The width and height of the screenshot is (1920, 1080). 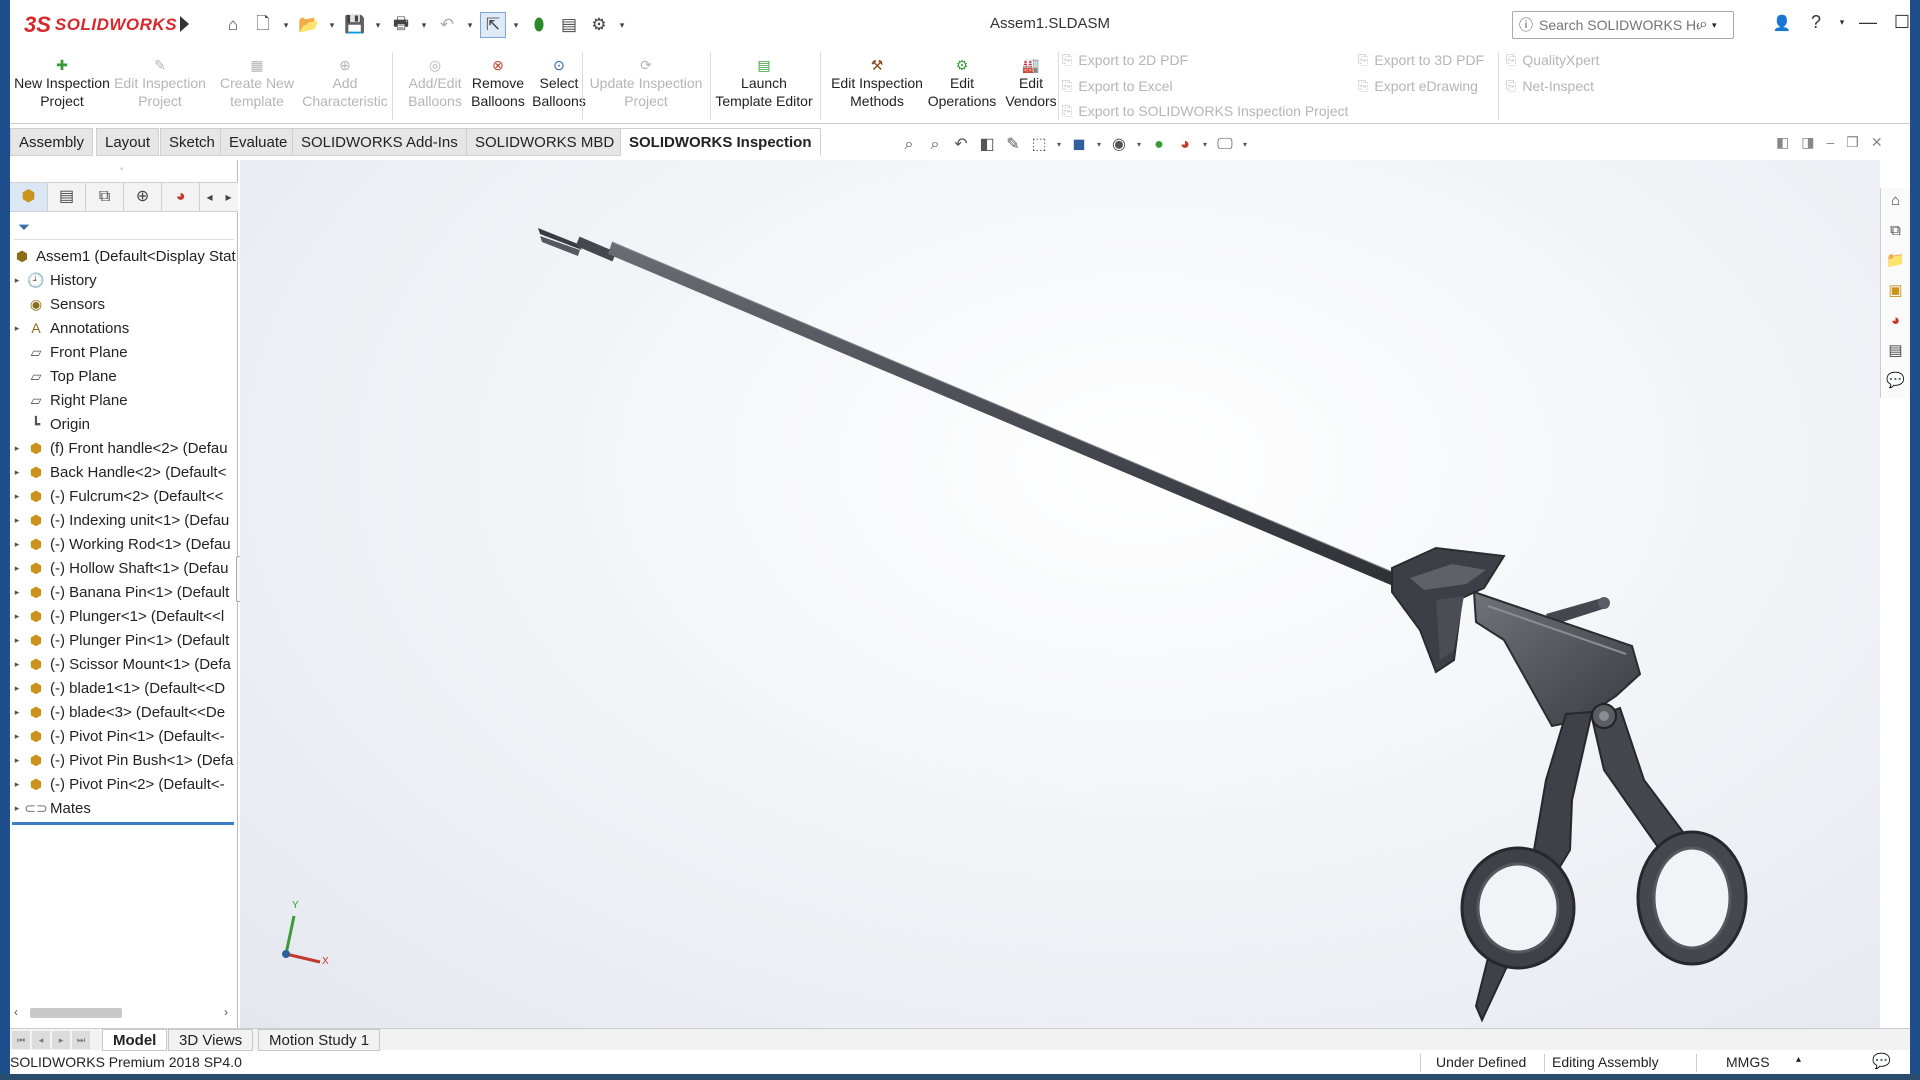 I want to click on tab-assembly: Assembly, so click(x=52, y=142).